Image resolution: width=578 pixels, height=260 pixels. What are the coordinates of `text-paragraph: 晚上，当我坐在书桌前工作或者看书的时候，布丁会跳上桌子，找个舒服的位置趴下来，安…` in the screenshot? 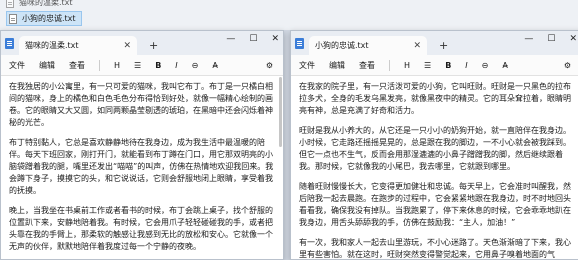 It's located at (141, 228).